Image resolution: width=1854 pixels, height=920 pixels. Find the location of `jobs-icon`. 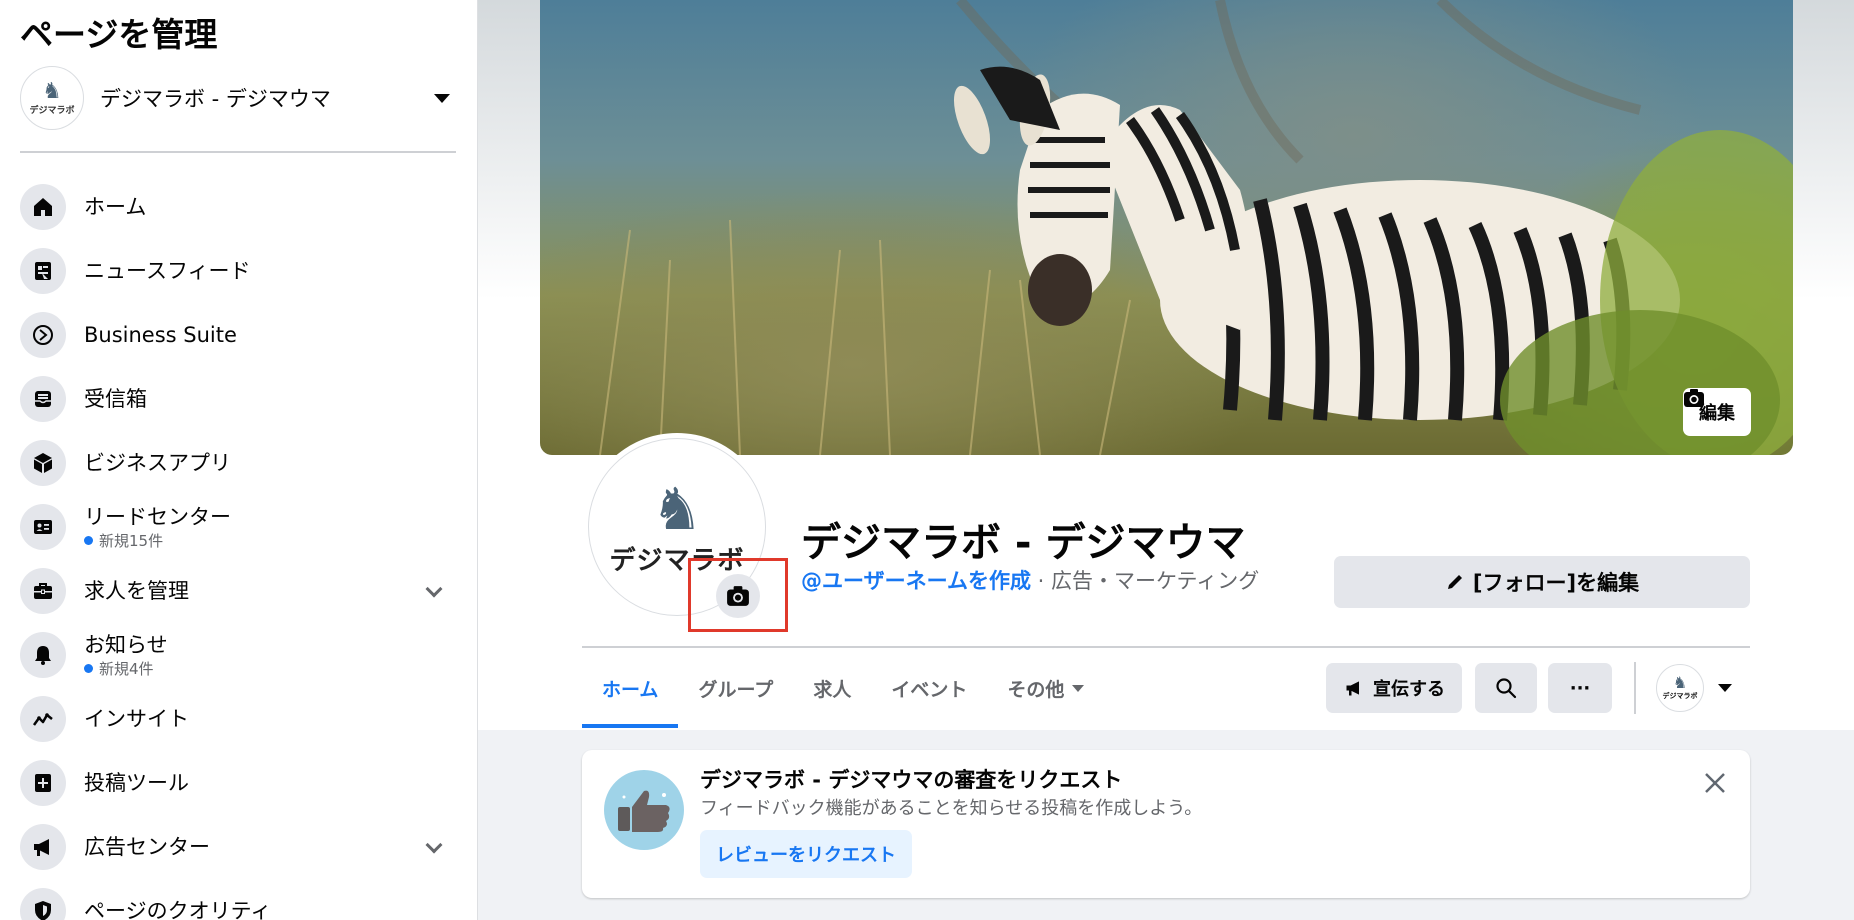

jobs-icon is located at coordinates (43, 591).